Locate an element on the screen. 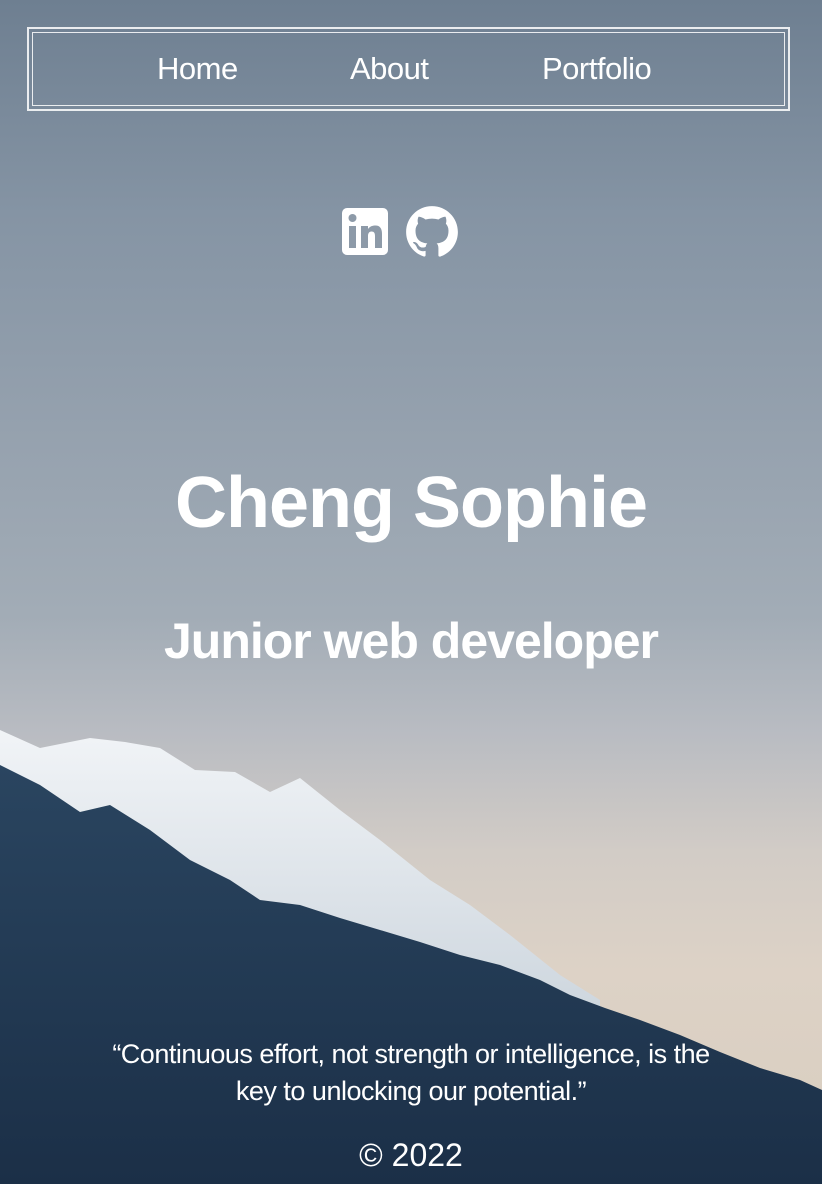 The width and height of the screenshot is (822, 1184). github-icon is located at coordinates (432, 231).